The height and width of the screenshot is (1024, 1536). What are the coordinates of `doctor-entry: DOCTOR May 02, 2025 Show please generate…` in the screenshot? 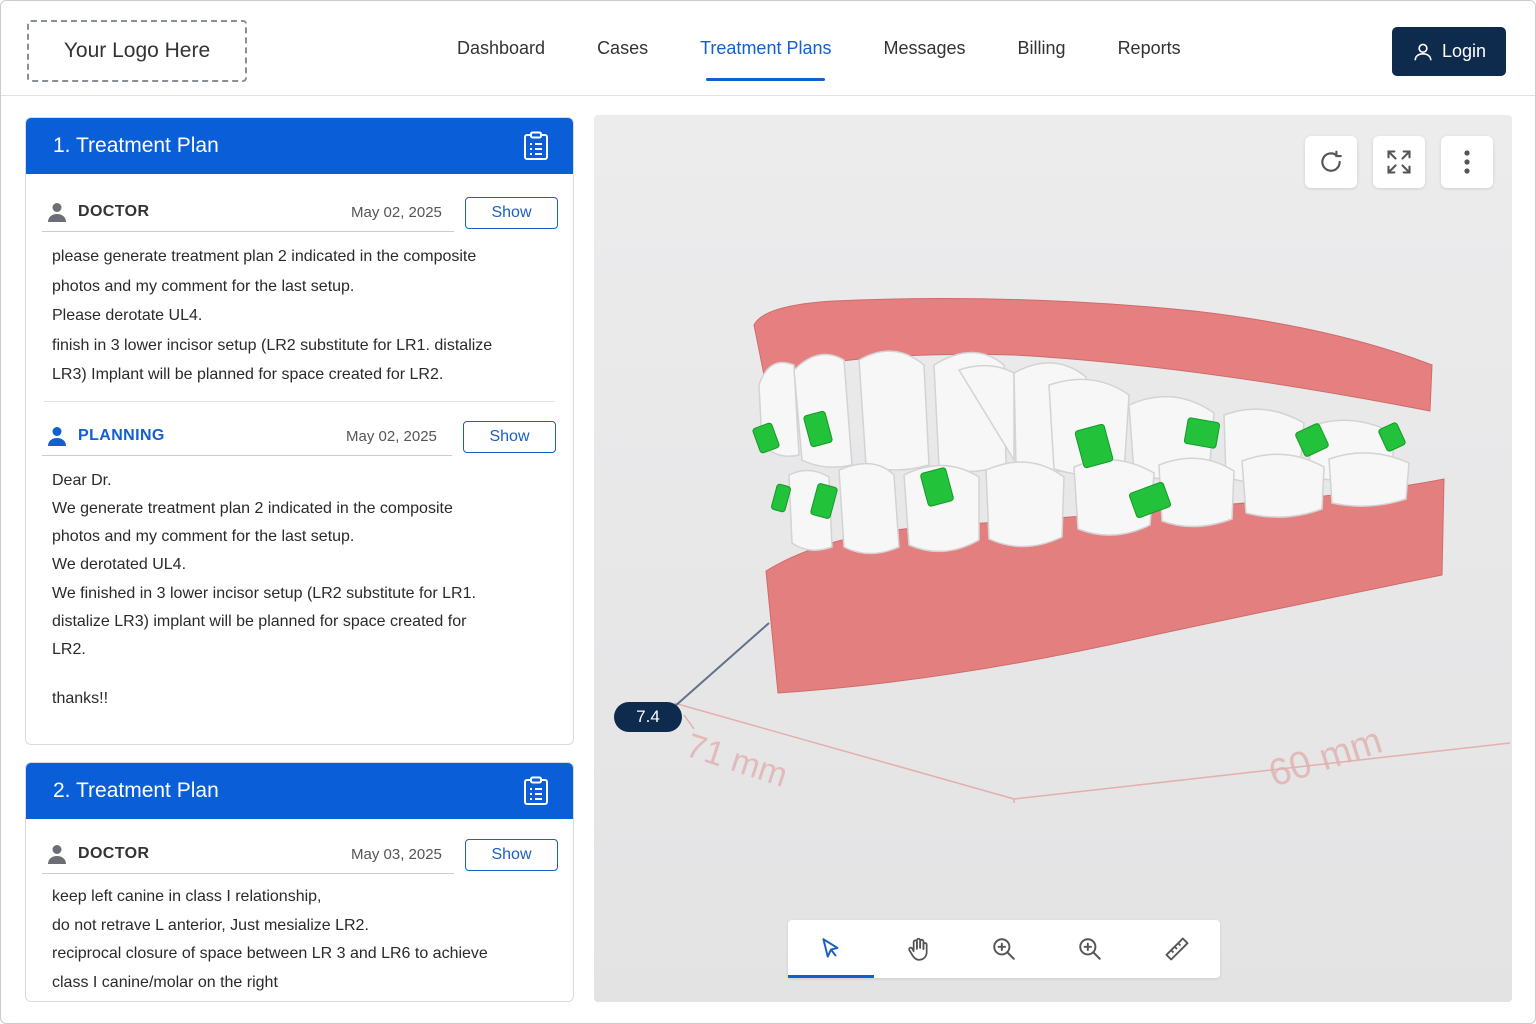 It's located at (299, 288).